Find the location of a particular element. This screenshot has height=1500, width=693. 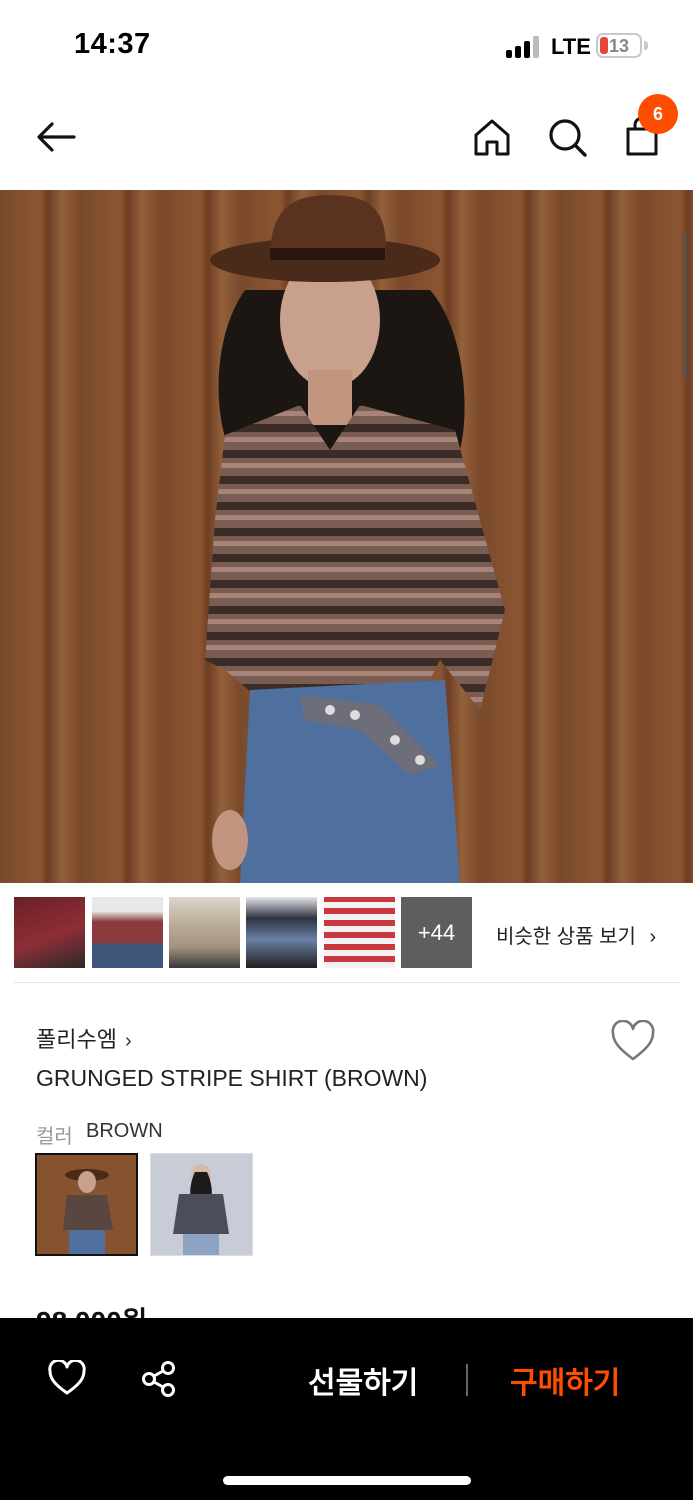

bottom-action-bar is located at coordinates (346, 1409).